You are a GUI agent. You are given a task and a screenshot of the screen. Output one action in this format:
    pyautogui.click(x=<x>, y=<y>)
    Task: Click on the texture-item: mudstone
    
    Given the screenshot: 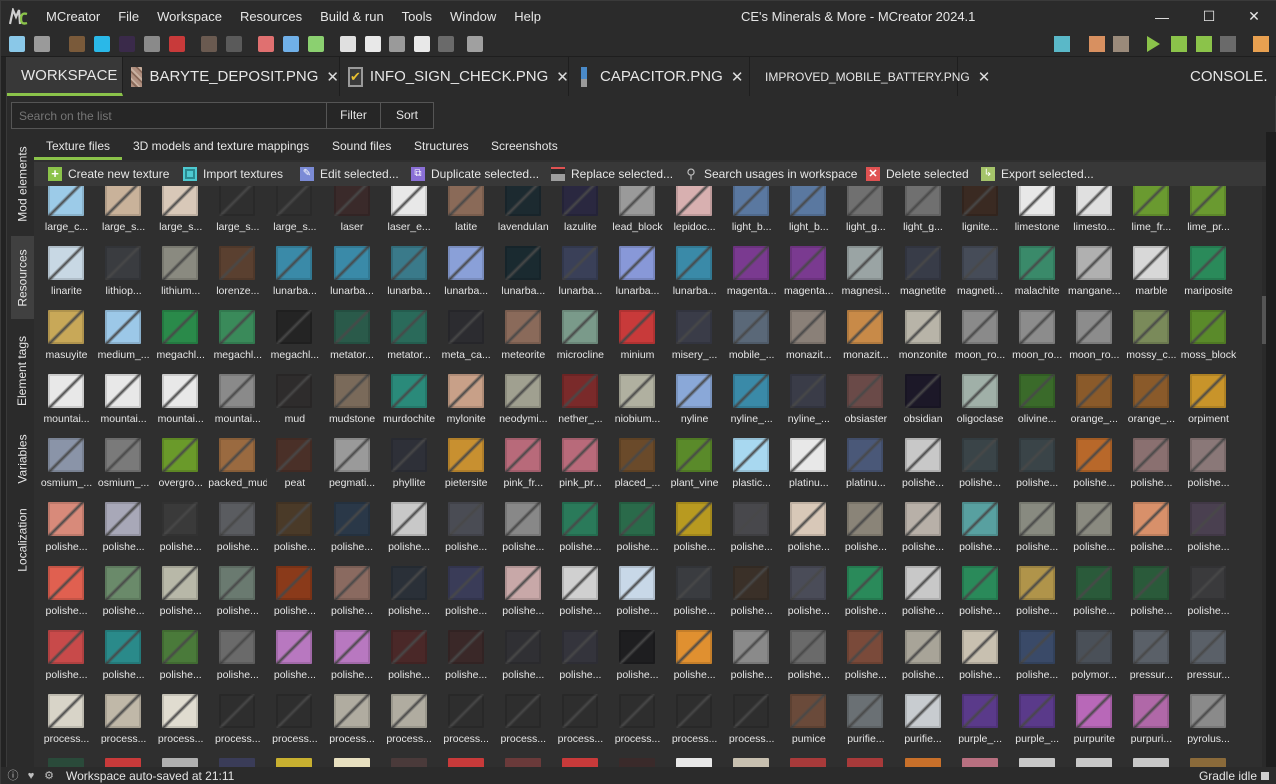 What is the action you would take?
    pyautogui.click(x=355, y=406)
    